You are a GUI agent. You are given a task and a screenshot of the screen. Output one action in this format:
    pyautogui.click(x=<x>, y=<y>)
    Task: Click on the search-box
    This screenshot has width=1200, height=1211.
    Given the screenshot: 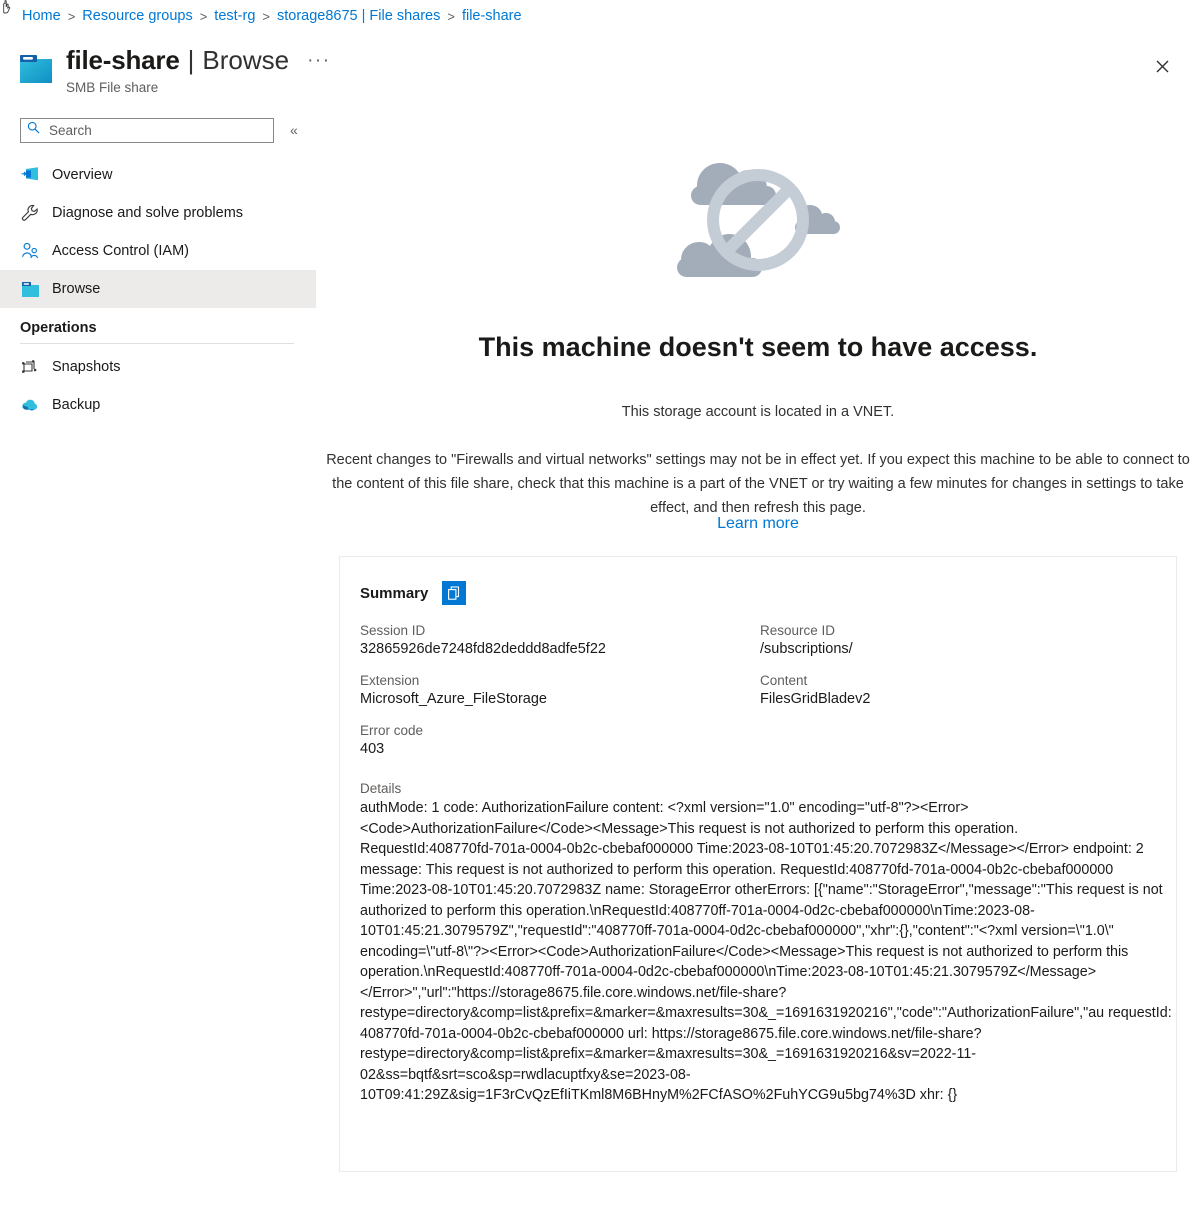 What is the action you would take?
    pyautogui.click(x=147, y=130)
    